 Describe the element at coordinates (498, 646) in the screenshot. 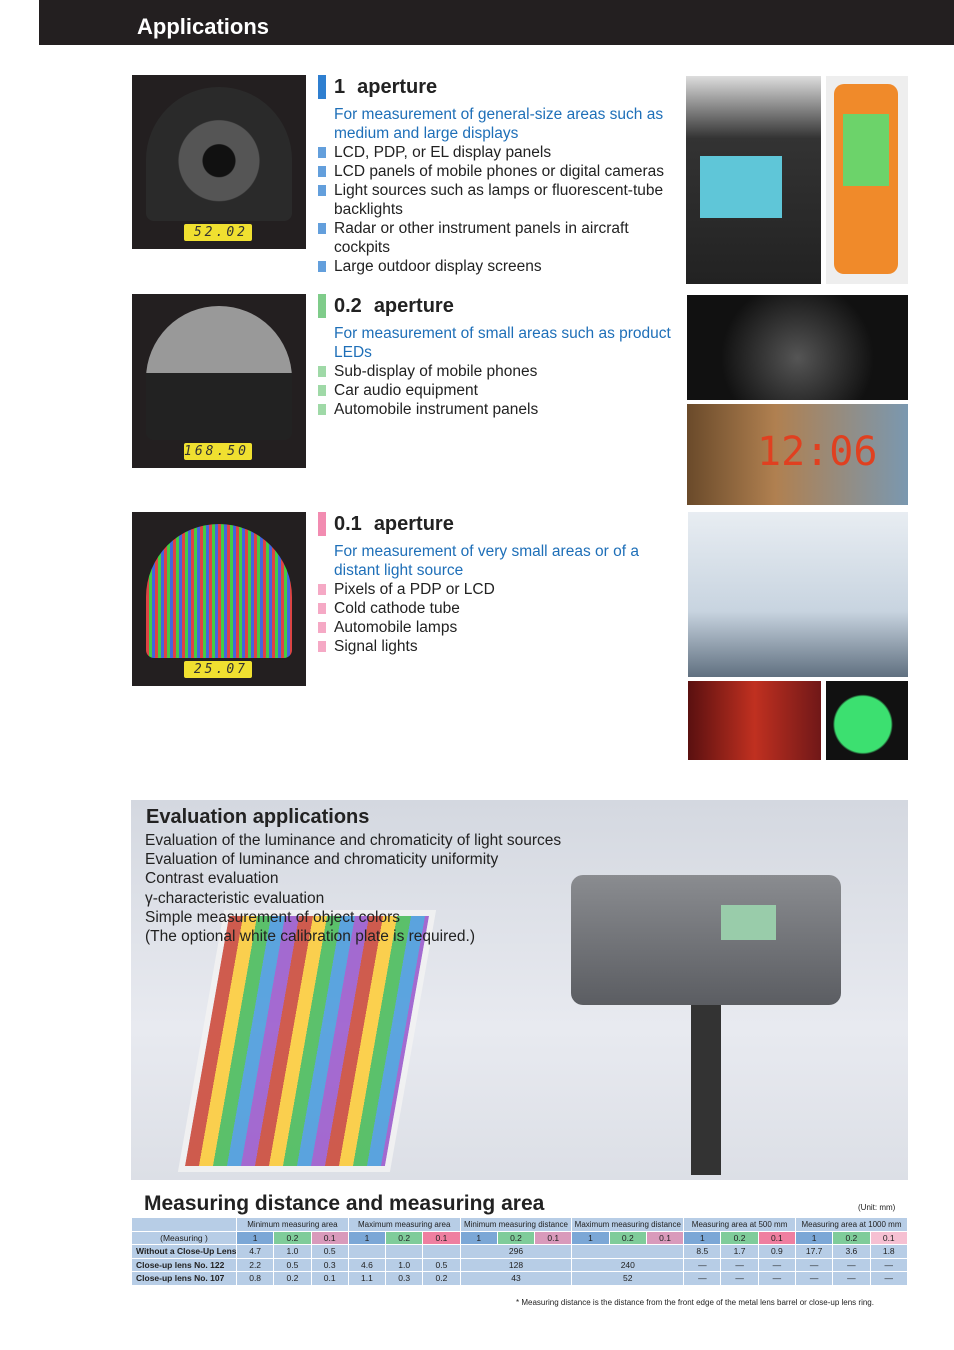

I see `list-item: Signal lights` at that location.